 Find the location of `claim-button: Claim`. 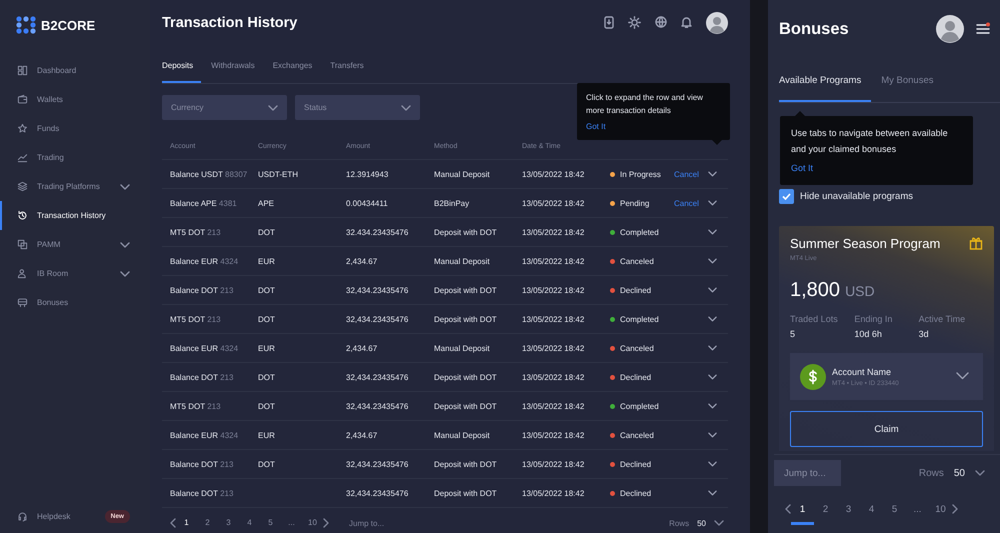

claim-button: Claim is located at coordinates (886, 429).